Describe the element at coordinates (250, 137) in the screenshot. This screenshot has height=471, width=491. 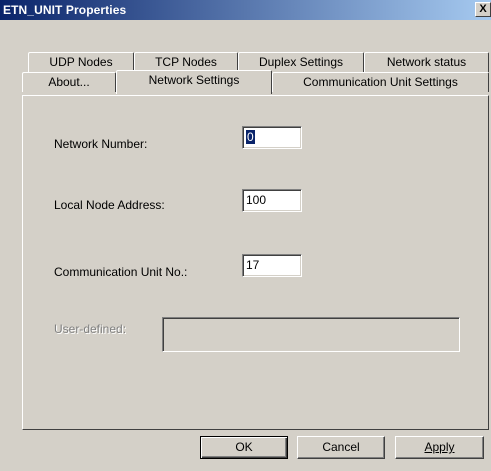
I see `network-number-value: 0` at that location.